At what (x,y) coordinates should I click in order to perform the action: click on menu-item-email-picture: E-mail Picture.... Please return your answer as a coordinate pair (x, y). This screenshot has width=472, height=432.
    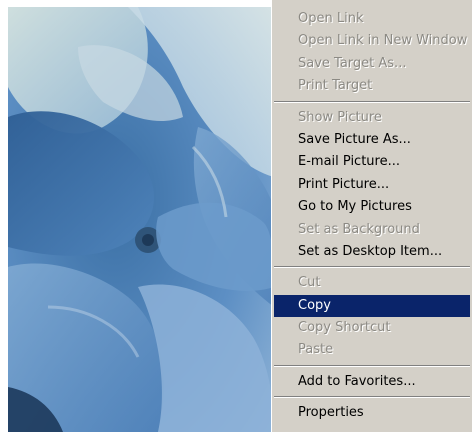
    Looking at the image, I should click on (372, 162).